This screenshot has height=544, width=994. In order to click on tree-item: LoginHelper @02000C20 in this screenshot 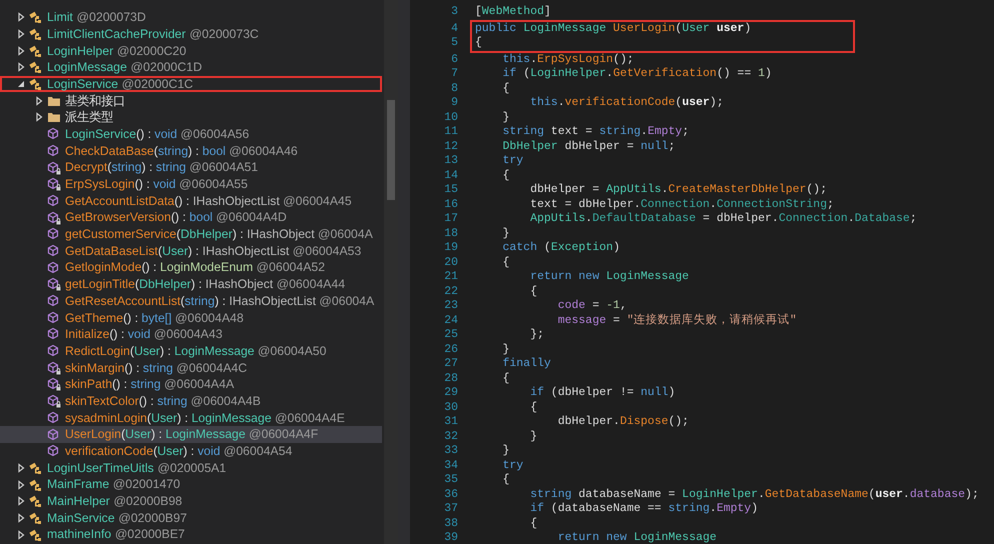, I will do `click(191, 51)`.